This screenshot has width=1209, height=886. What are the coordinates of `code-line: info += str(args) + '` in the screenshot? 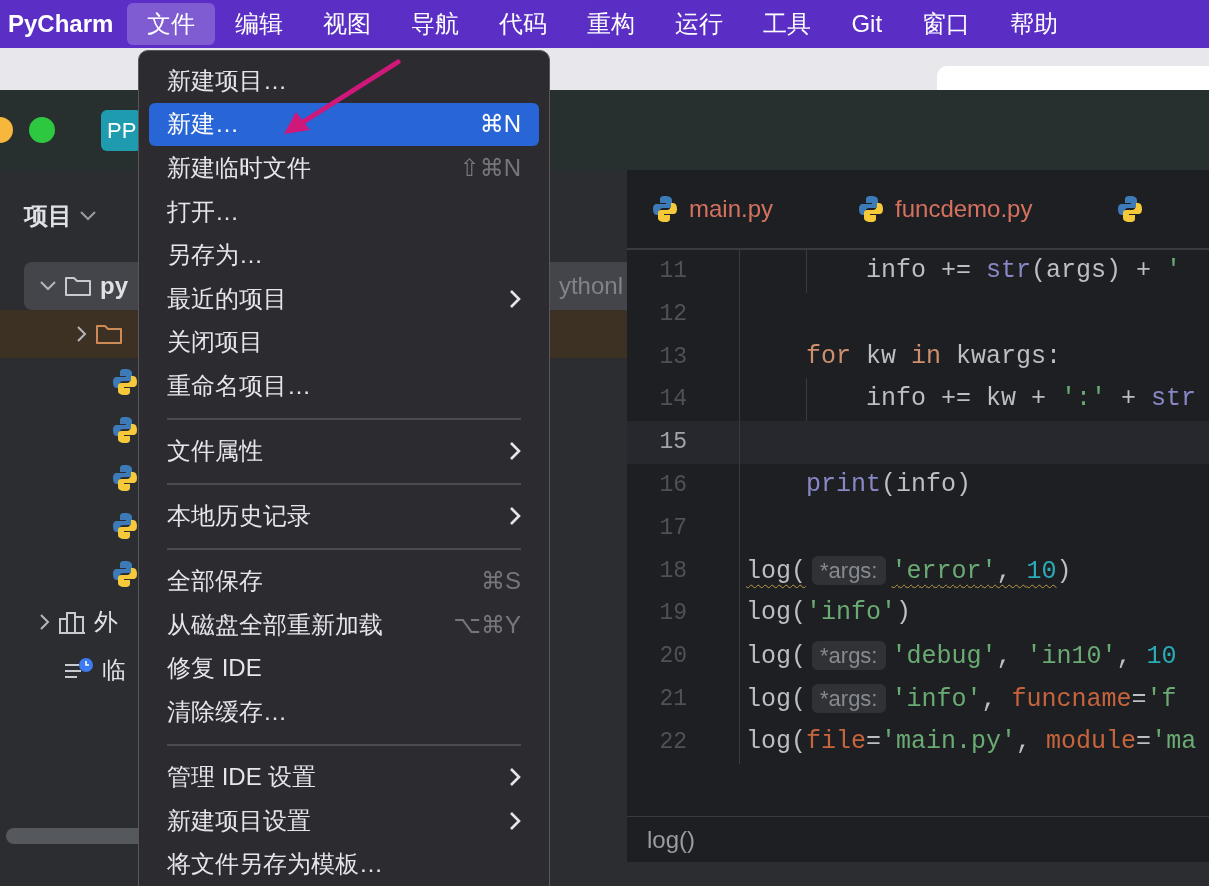 It's located at (961, 271).